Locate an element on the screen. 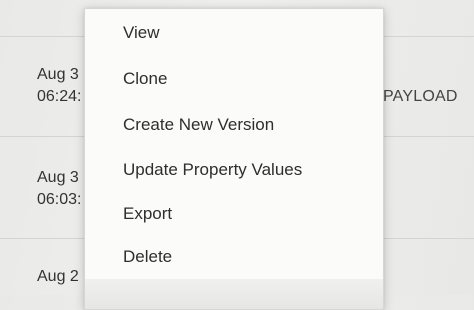 This screenshot has width=474, height=310. row-date: Aug 2 is located at coordinates (58, 276).